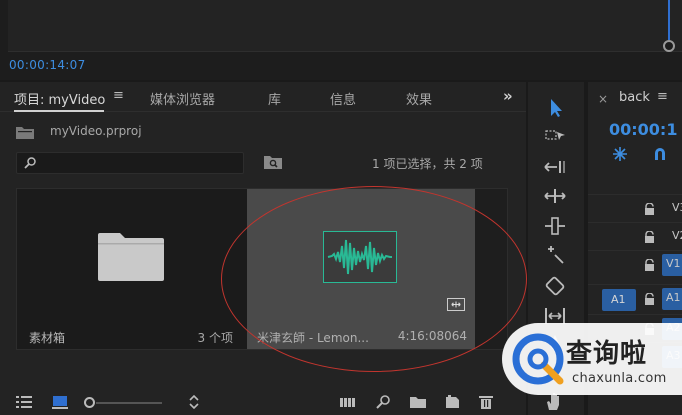 The width and height of the screenshot is (682, 415). I want to click on track-v3: V3, so click(635, 208).